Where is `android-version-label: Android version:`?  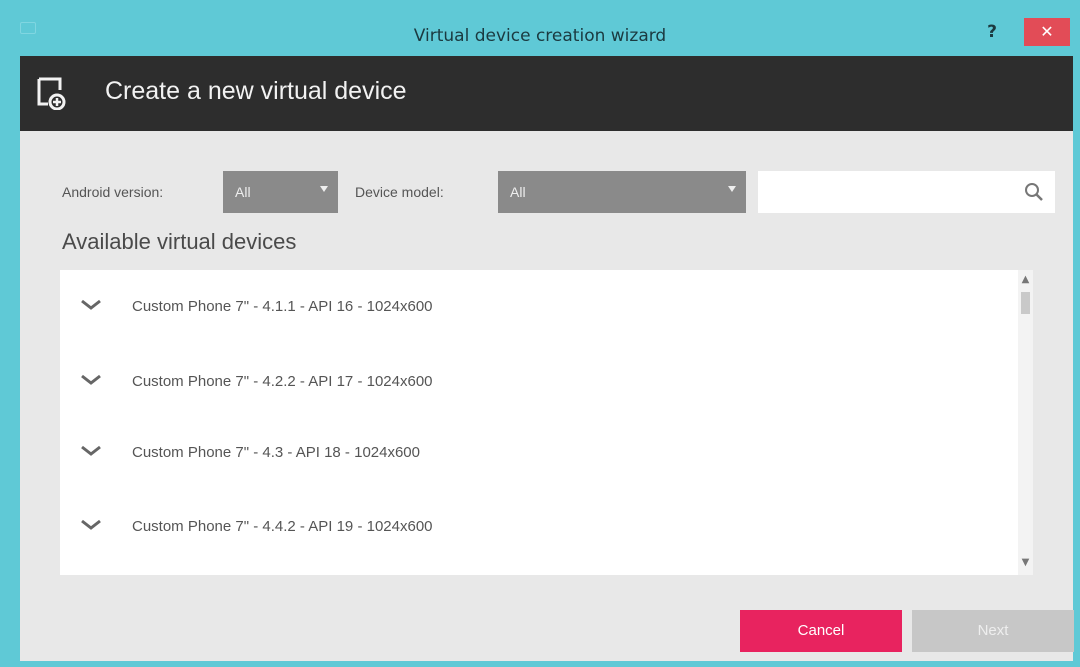
android-version-label: Android version: is located at coordinates (113, 192).